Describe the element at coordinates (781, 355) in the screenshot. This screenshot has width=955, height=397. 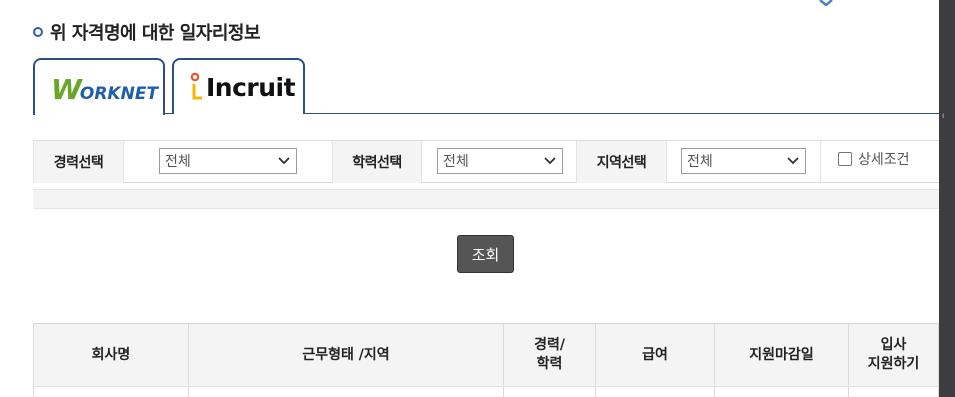
I see `col-deadline: 지원마감일` at that location.